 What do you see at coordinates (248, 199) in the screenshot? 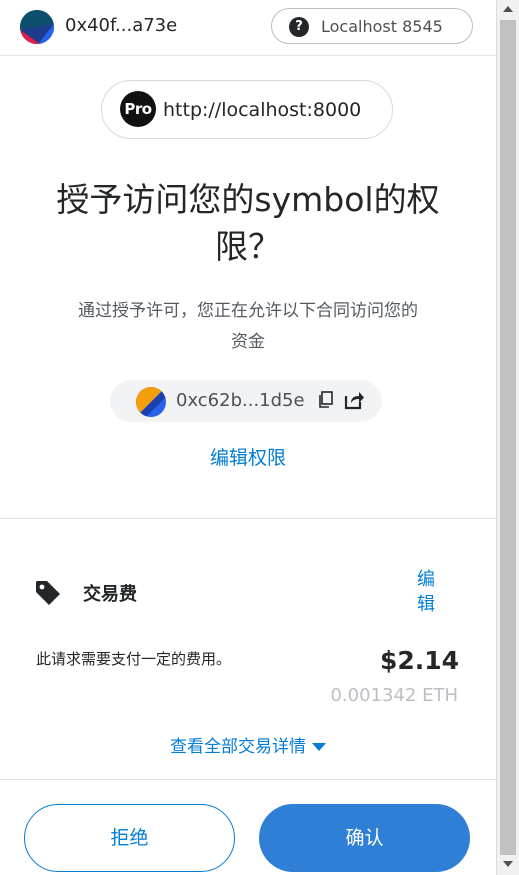
I see `title-line-1: 授予访问您的symbol的权` at bounding box center [248, 199].